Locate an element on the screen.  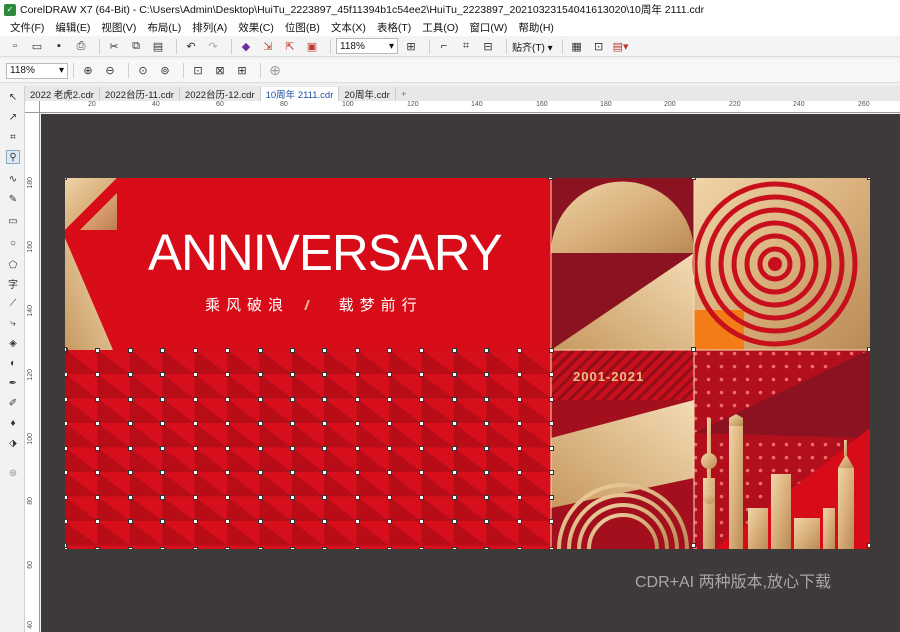
tab-document: 2022台历-11.cdr is located at coordinates (140, 94).